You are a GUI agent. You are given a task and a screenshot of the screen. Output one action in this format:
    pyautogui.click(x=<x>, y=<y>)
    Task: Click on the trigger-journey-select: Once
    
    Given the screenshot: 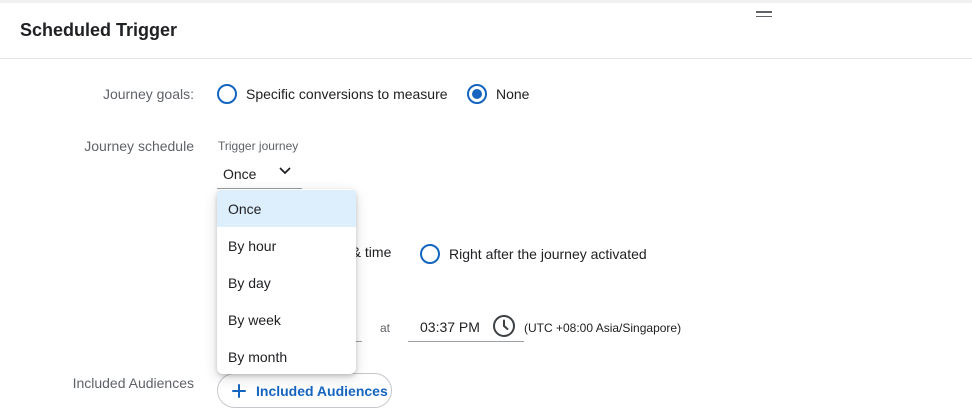 What is the action you would take?
    pyautogui.click(x=259, y=174)
    